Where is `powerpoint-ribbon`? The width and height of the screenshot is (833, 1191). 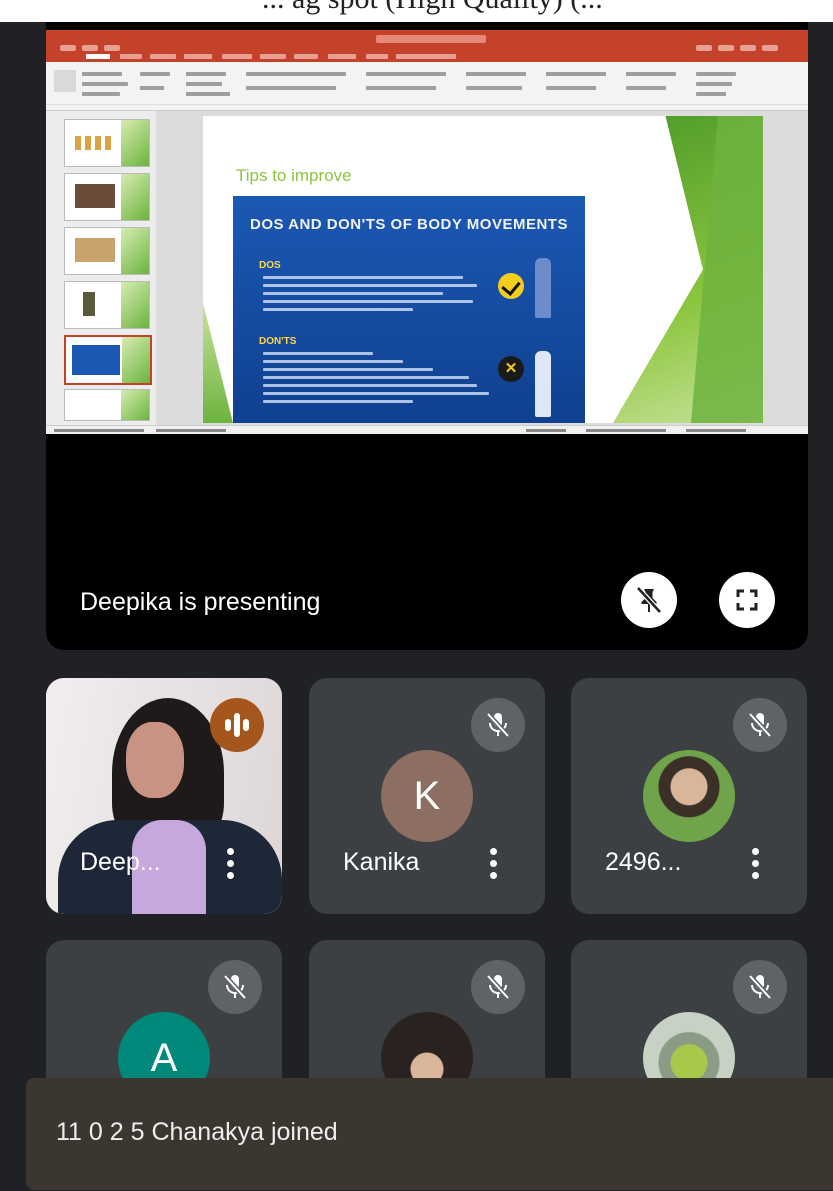 powerpoint-ribbon is located at coordinates (427, 86).